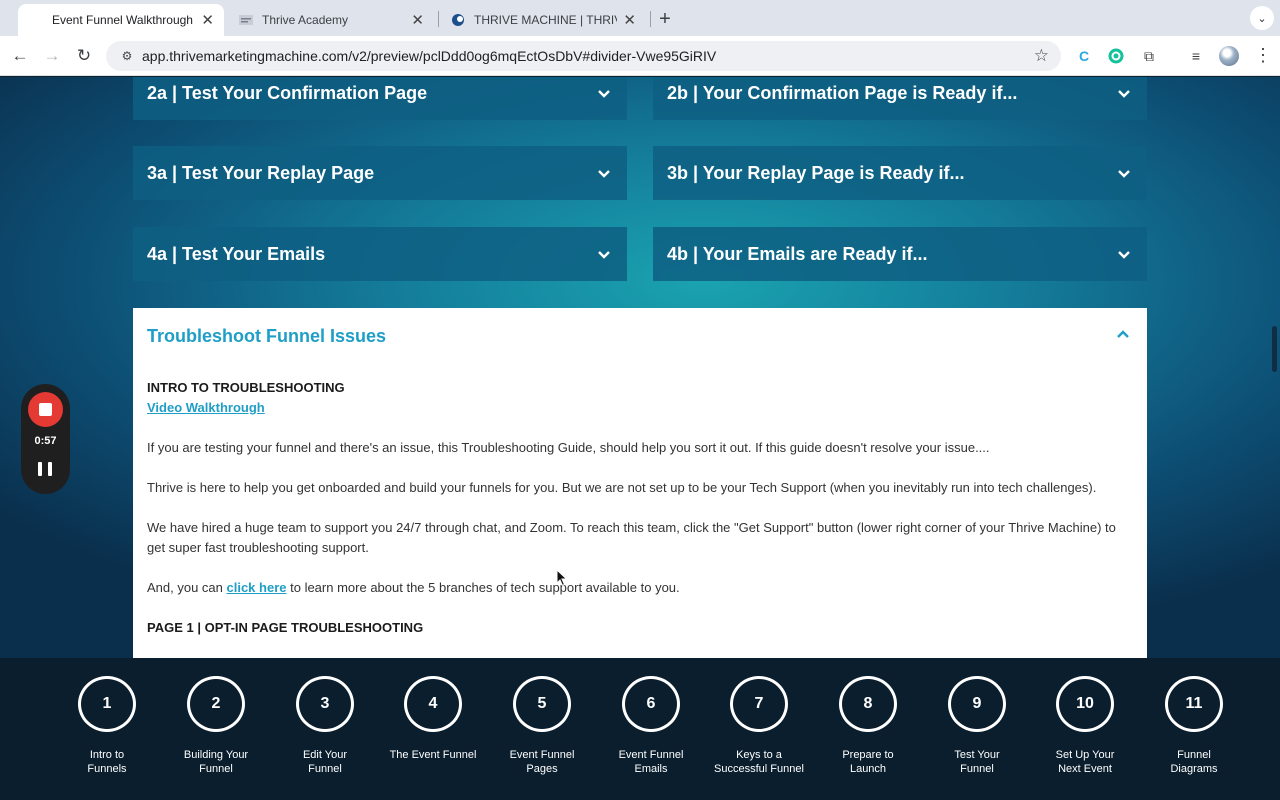 The height and width of the screenshot is (800, 1280). Describe the element at coordinates (45, 469) in the screenshot. I see `pause-icon` at that location.